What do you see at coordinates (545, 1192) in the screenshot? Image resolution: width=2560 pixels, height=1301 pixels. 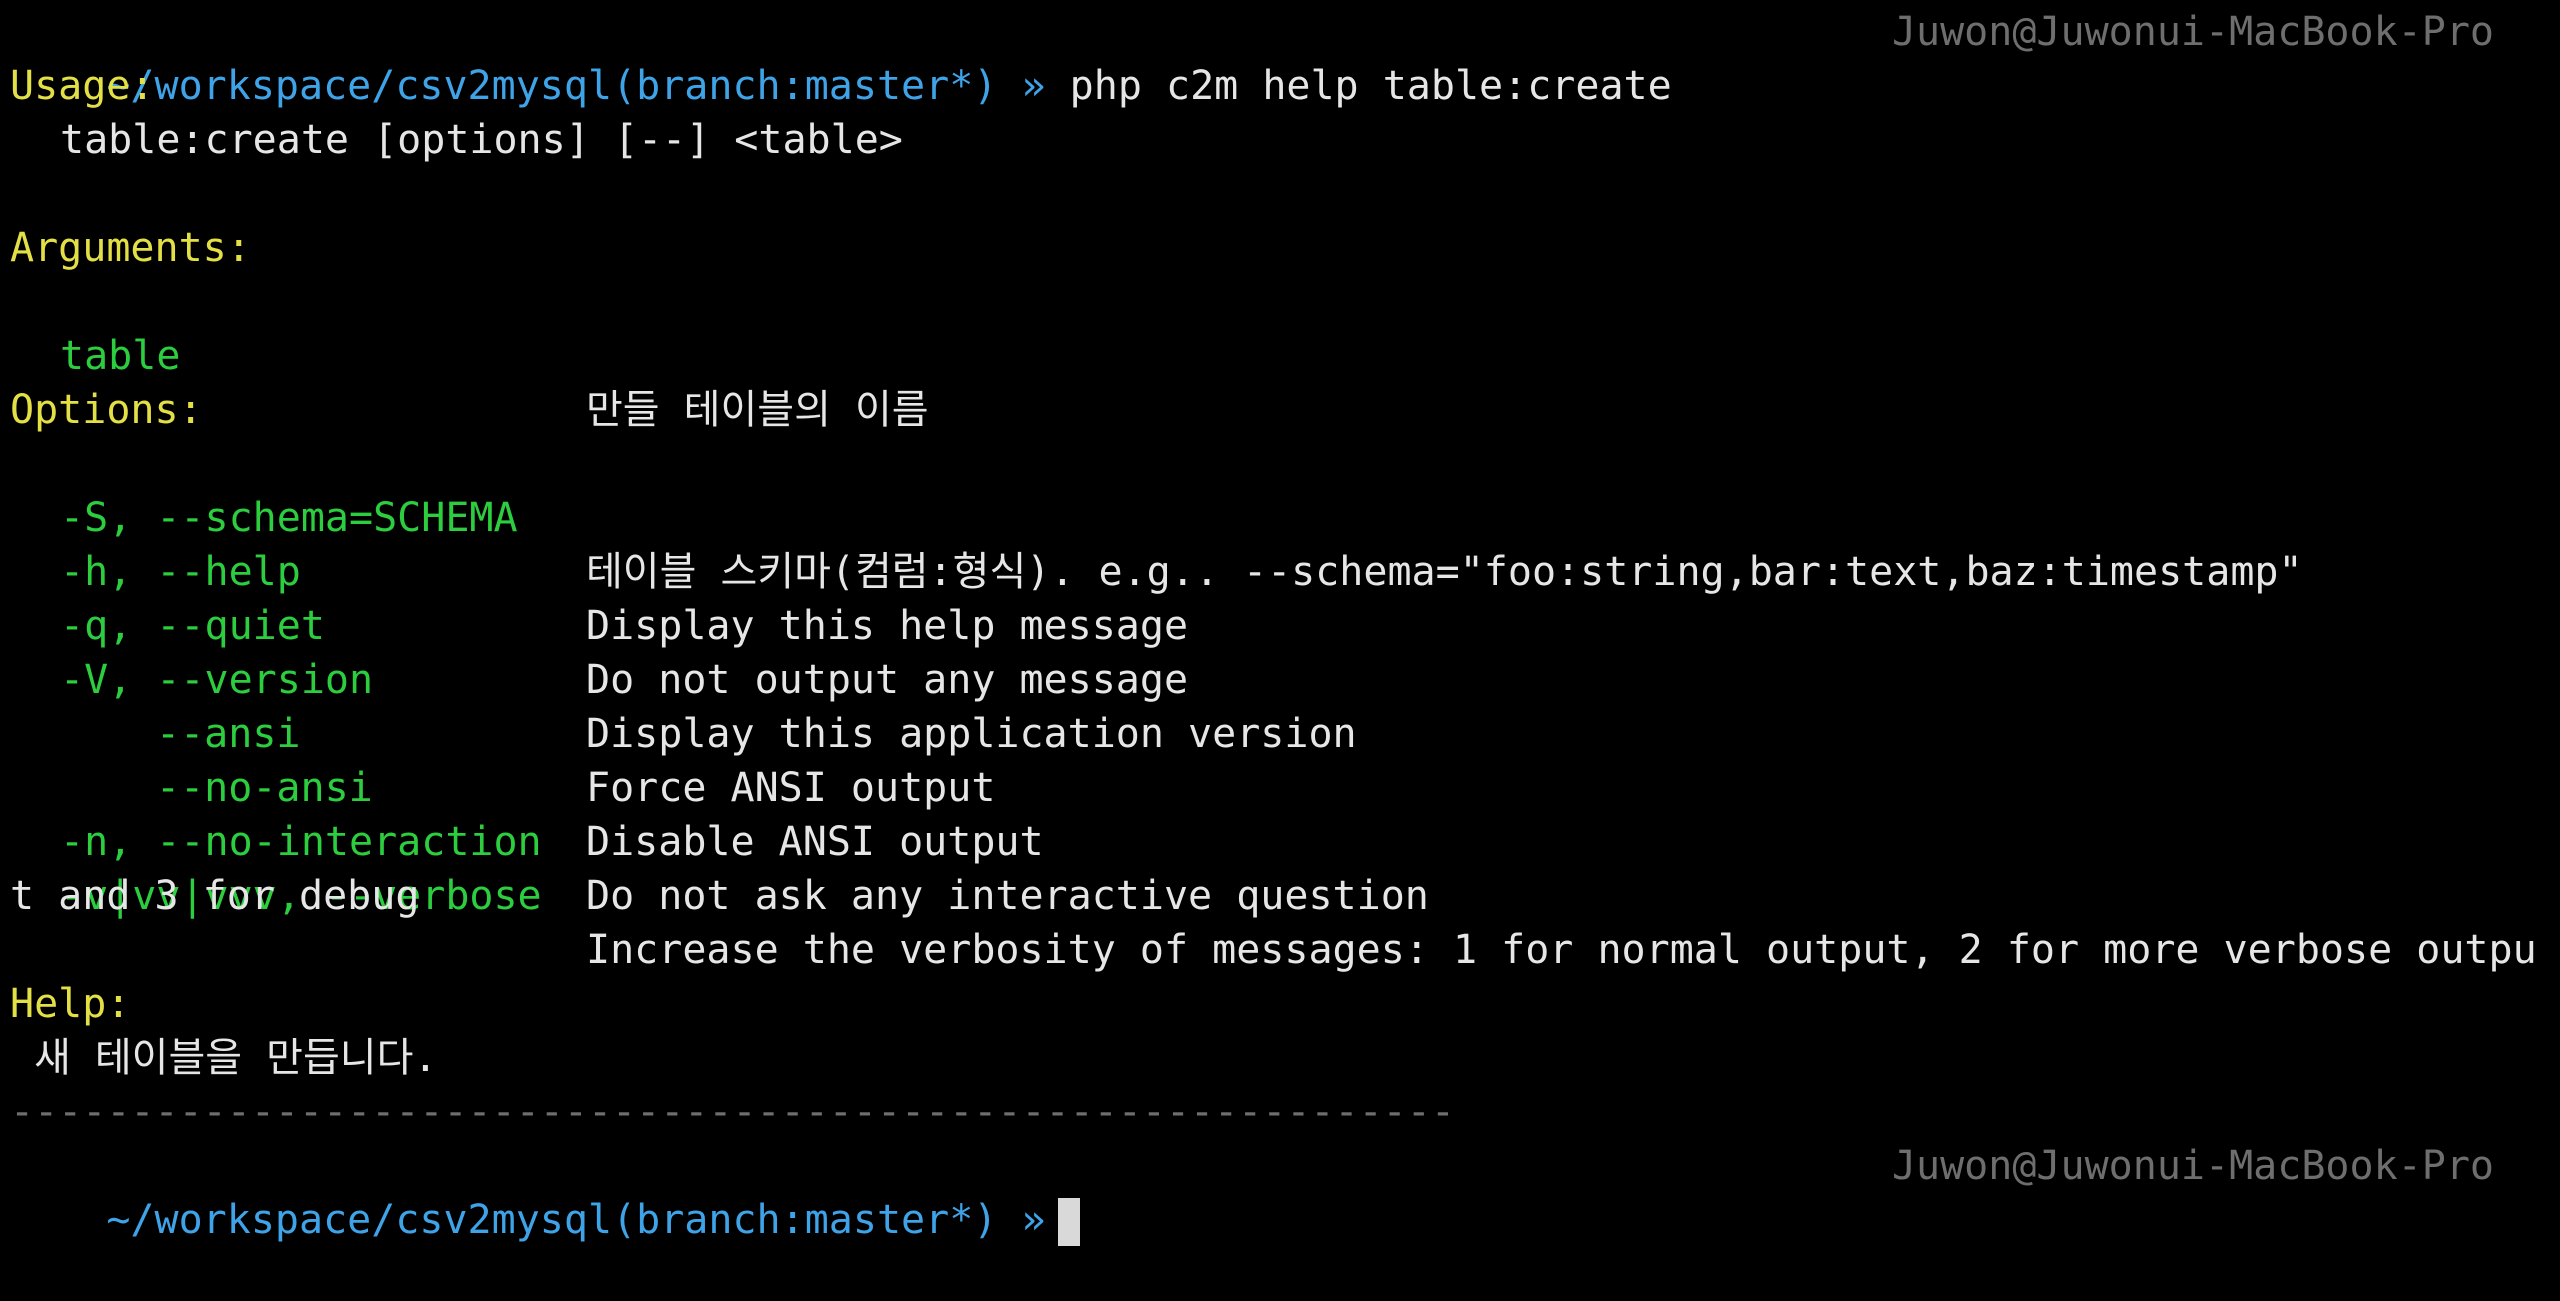 I see `prompt-line-current: ~/workspace/csv2mysql(branch:master*) »` at bounding box center [545, 1192].